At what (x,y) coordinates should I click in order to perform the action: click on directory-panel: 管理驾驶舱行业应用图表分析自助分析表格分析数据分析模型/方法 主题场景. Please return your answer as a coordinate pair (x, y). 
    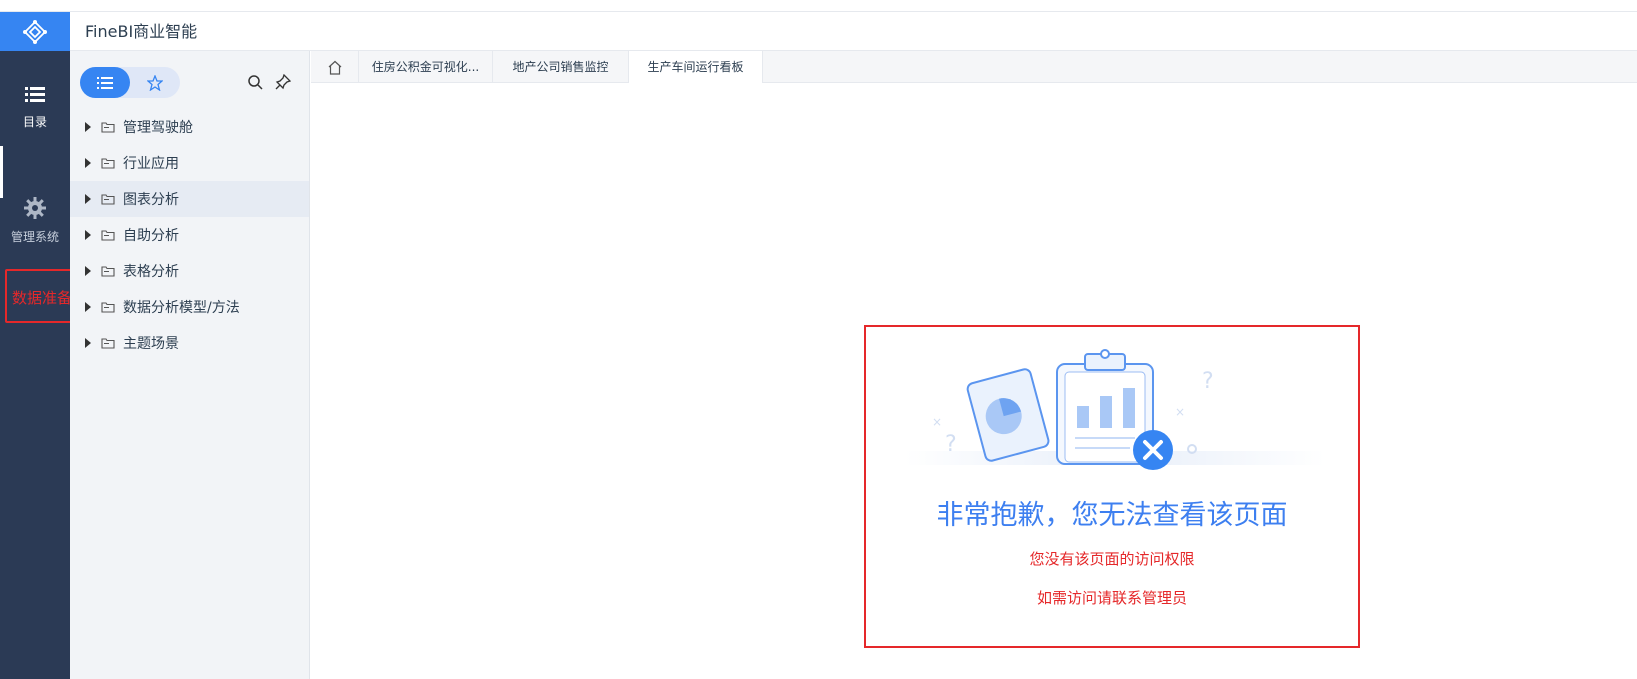
    Looking at the image, I should click on (190, 365).